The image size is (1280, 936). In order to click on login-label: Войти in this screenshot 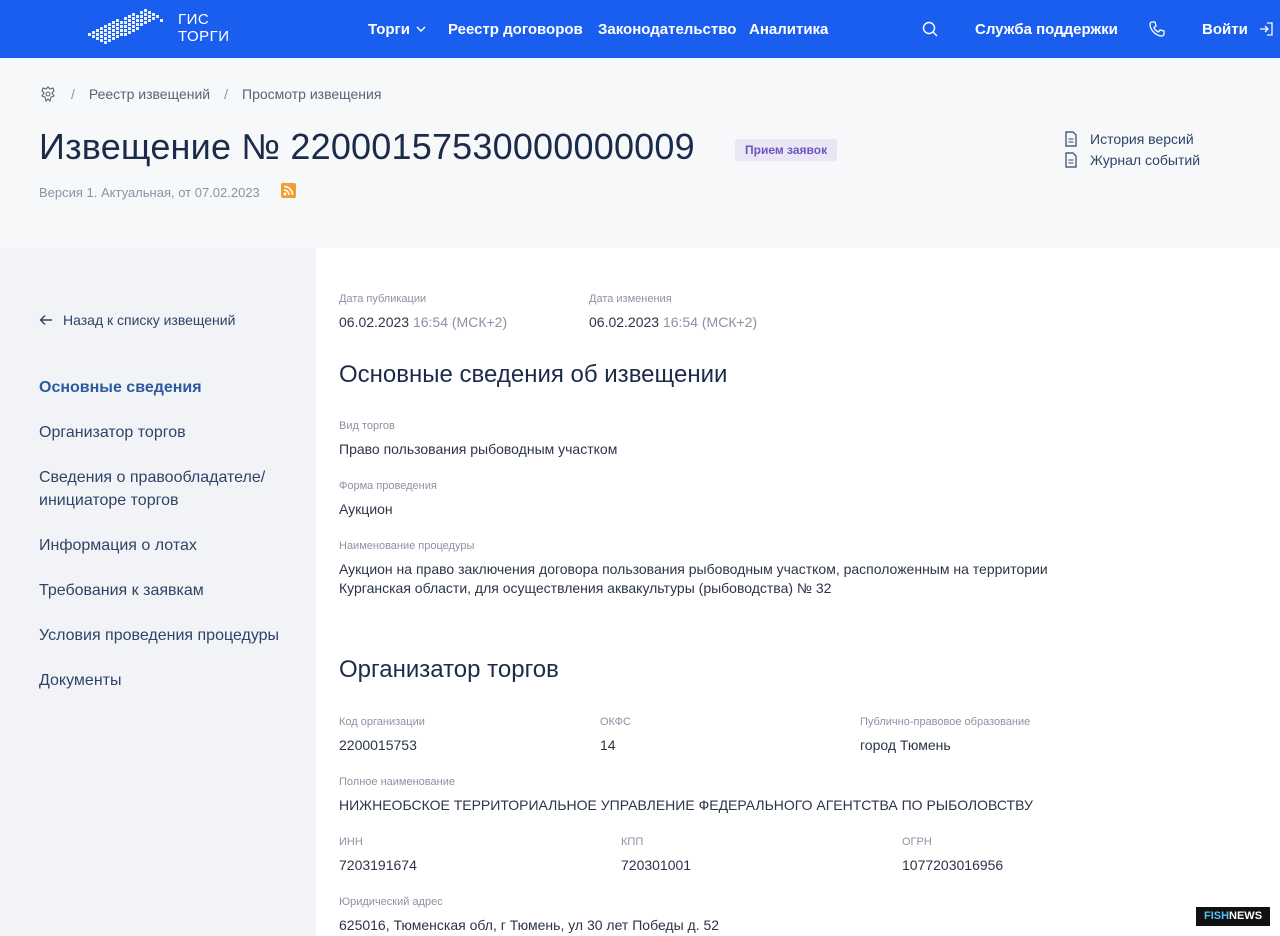, I will do `click(1225, 29)`.